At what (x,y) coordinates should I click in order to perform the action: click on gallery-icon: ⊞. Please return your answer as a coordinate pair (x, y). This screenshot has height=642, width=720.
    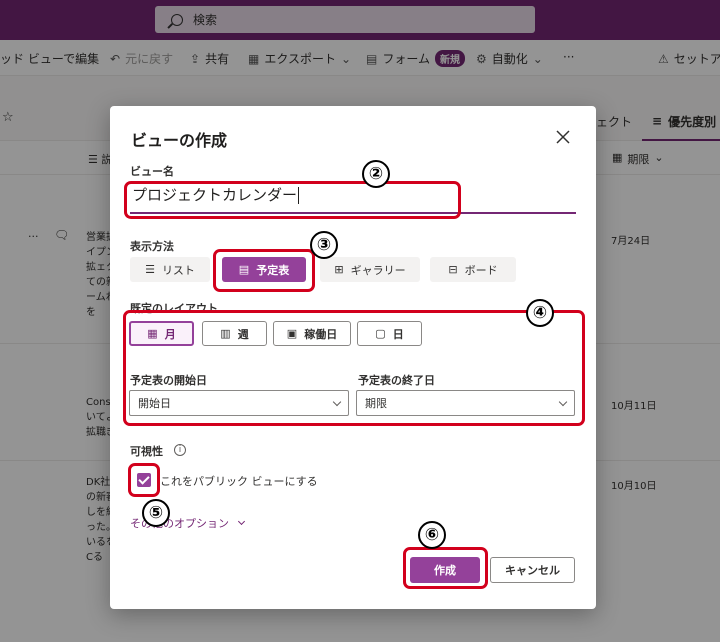
    Looking at the image, I should click on (339, 269).